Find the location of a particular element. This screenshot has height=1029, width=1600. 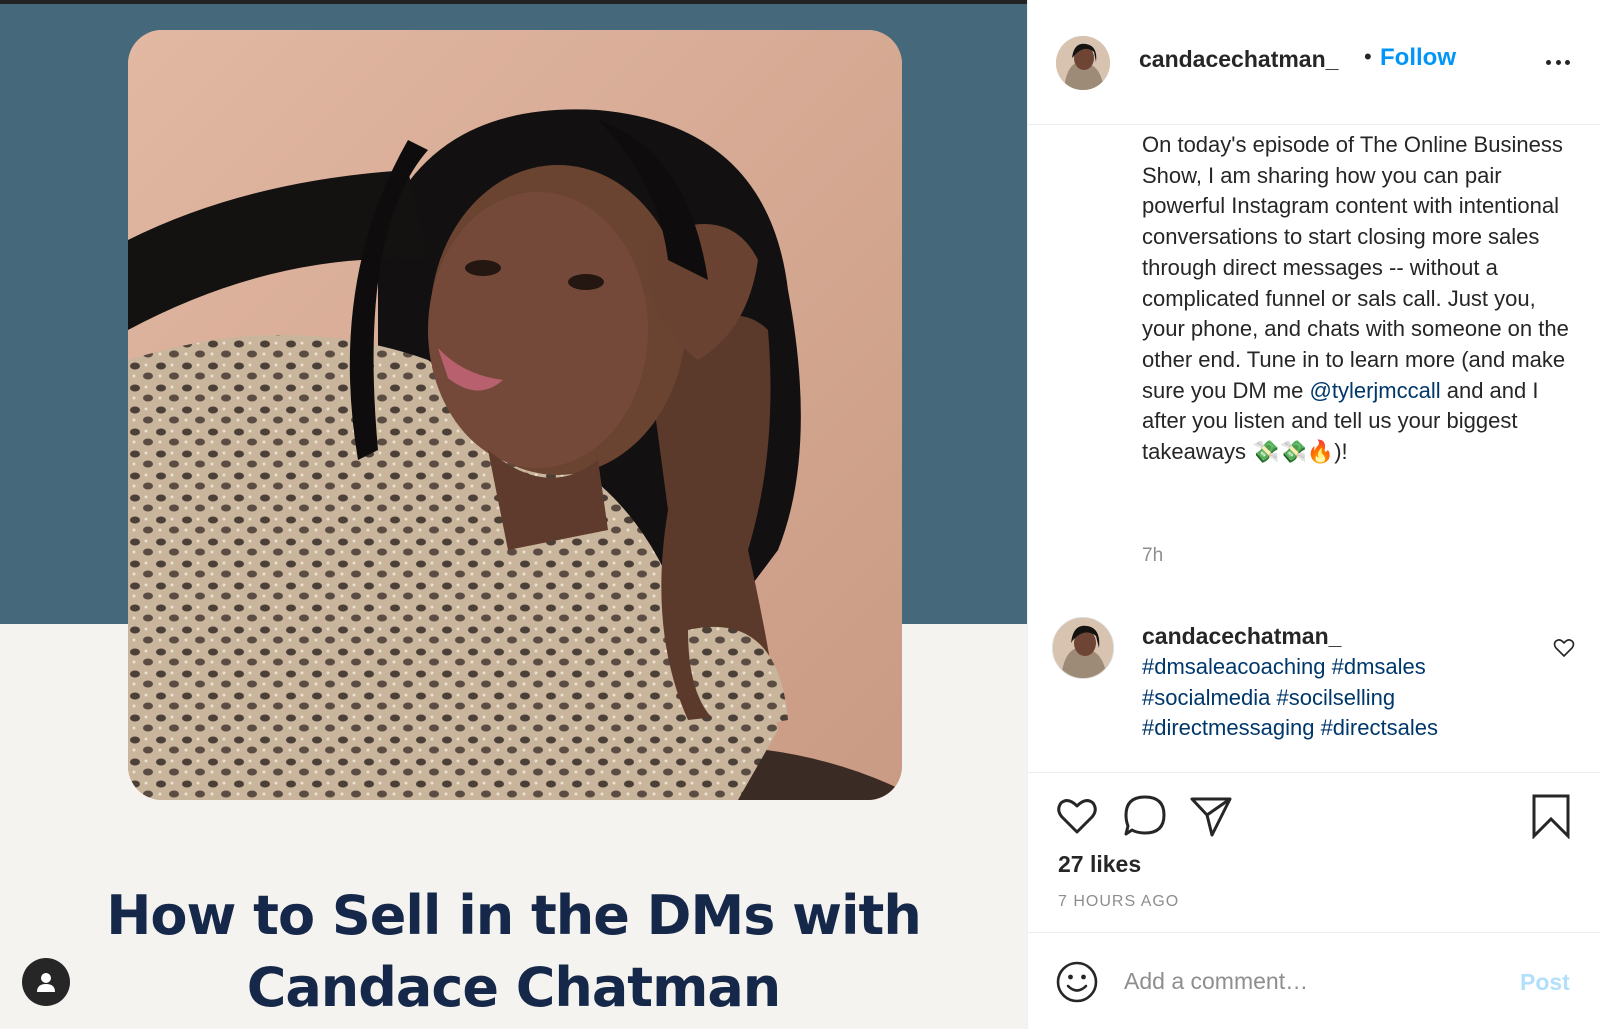

add-comment-bar: Post is located at coordinates (1314, 980).